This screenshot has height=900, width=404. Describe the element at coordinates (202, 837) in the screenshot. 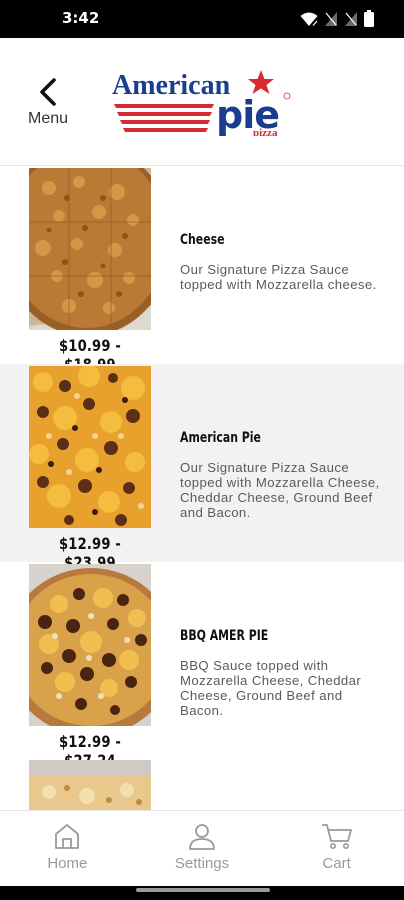

I see `person-icon` at that location.